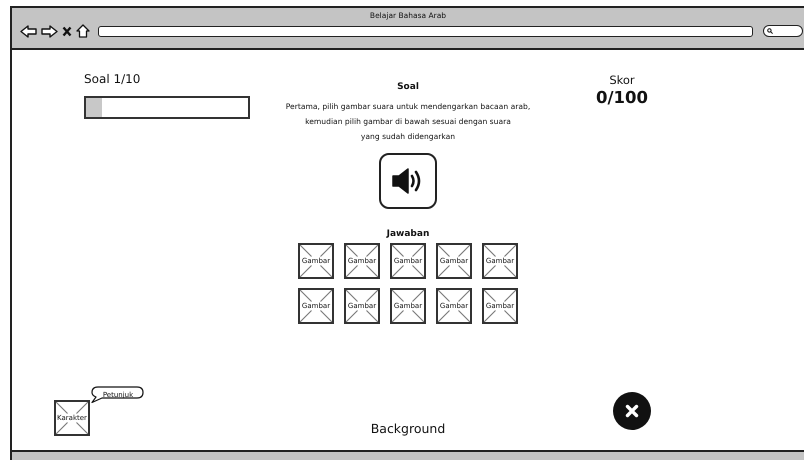 Image resolution: width=804 pixels, height=460 pixels. What do you see at coordinates (408, 87) in the screenshot?
I see `question-heading: Soal` at bounding box center [408, 87].